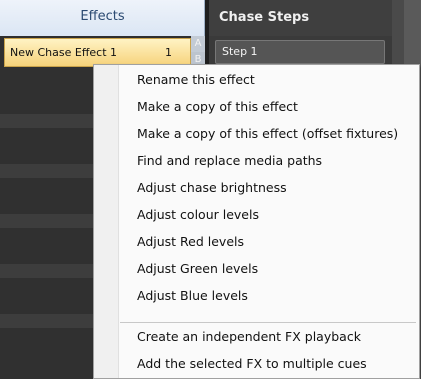 The height and width of the screenshot is (379, 421). What do you see at coordinates (249, 336) in the screenshot?
I see `menu-item-label: Create an independent FX playback` at bounding box center [249, 336].